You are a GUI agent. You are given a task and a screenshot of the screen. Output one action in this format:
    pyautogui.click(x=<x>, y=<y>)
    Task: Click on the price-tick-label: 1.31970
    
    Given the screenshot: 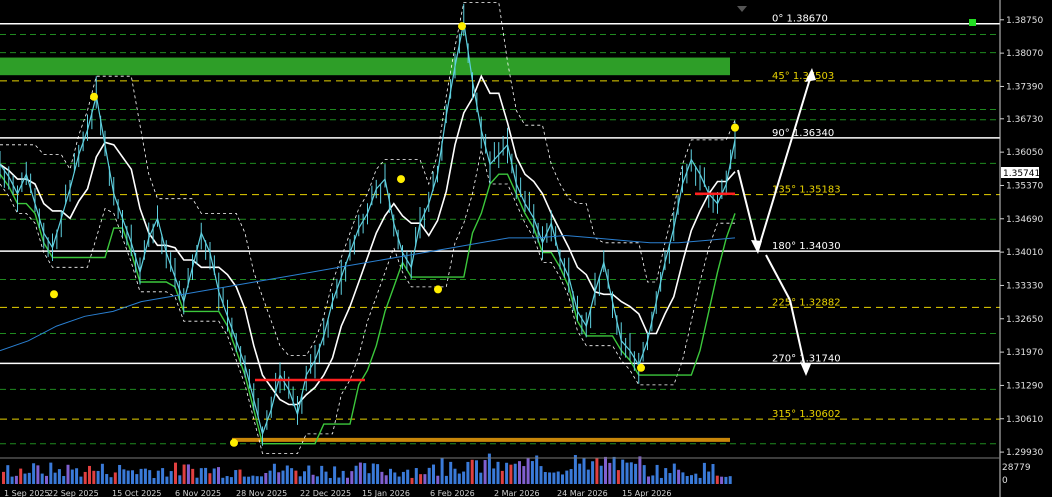 What is the action you would take?
    pyautogui.click(x=1024, y=353)
    